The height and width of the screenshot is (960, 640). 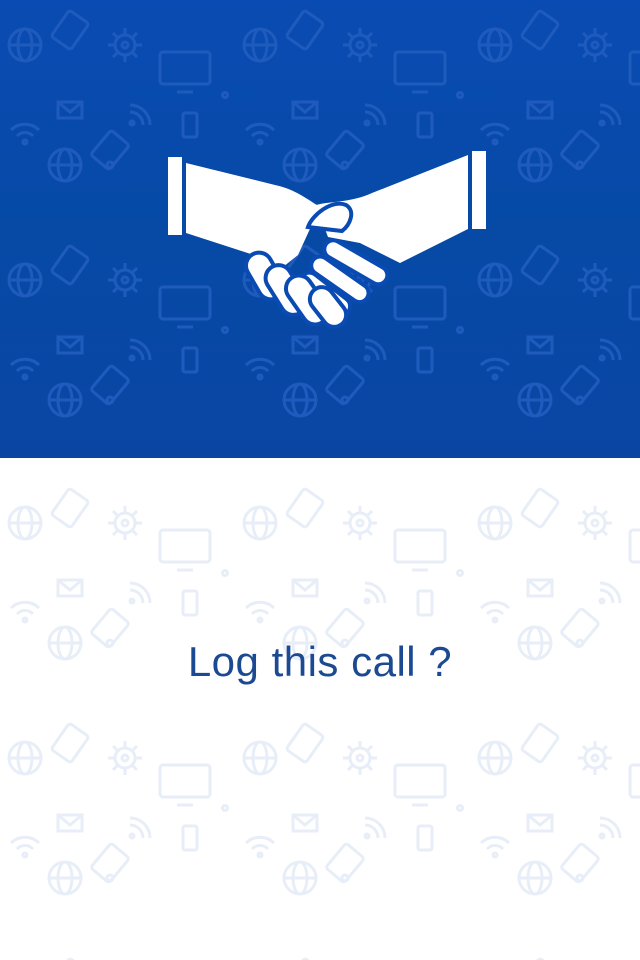 I want to click on log-call-question: Log this call ?, so click(x=320, y=661).